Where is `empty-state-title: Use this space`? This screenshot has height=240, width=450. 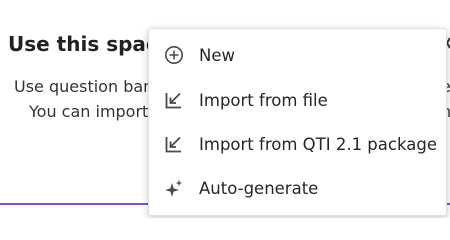
empty-state-title: Use this space is located at coordinates (90, 44).